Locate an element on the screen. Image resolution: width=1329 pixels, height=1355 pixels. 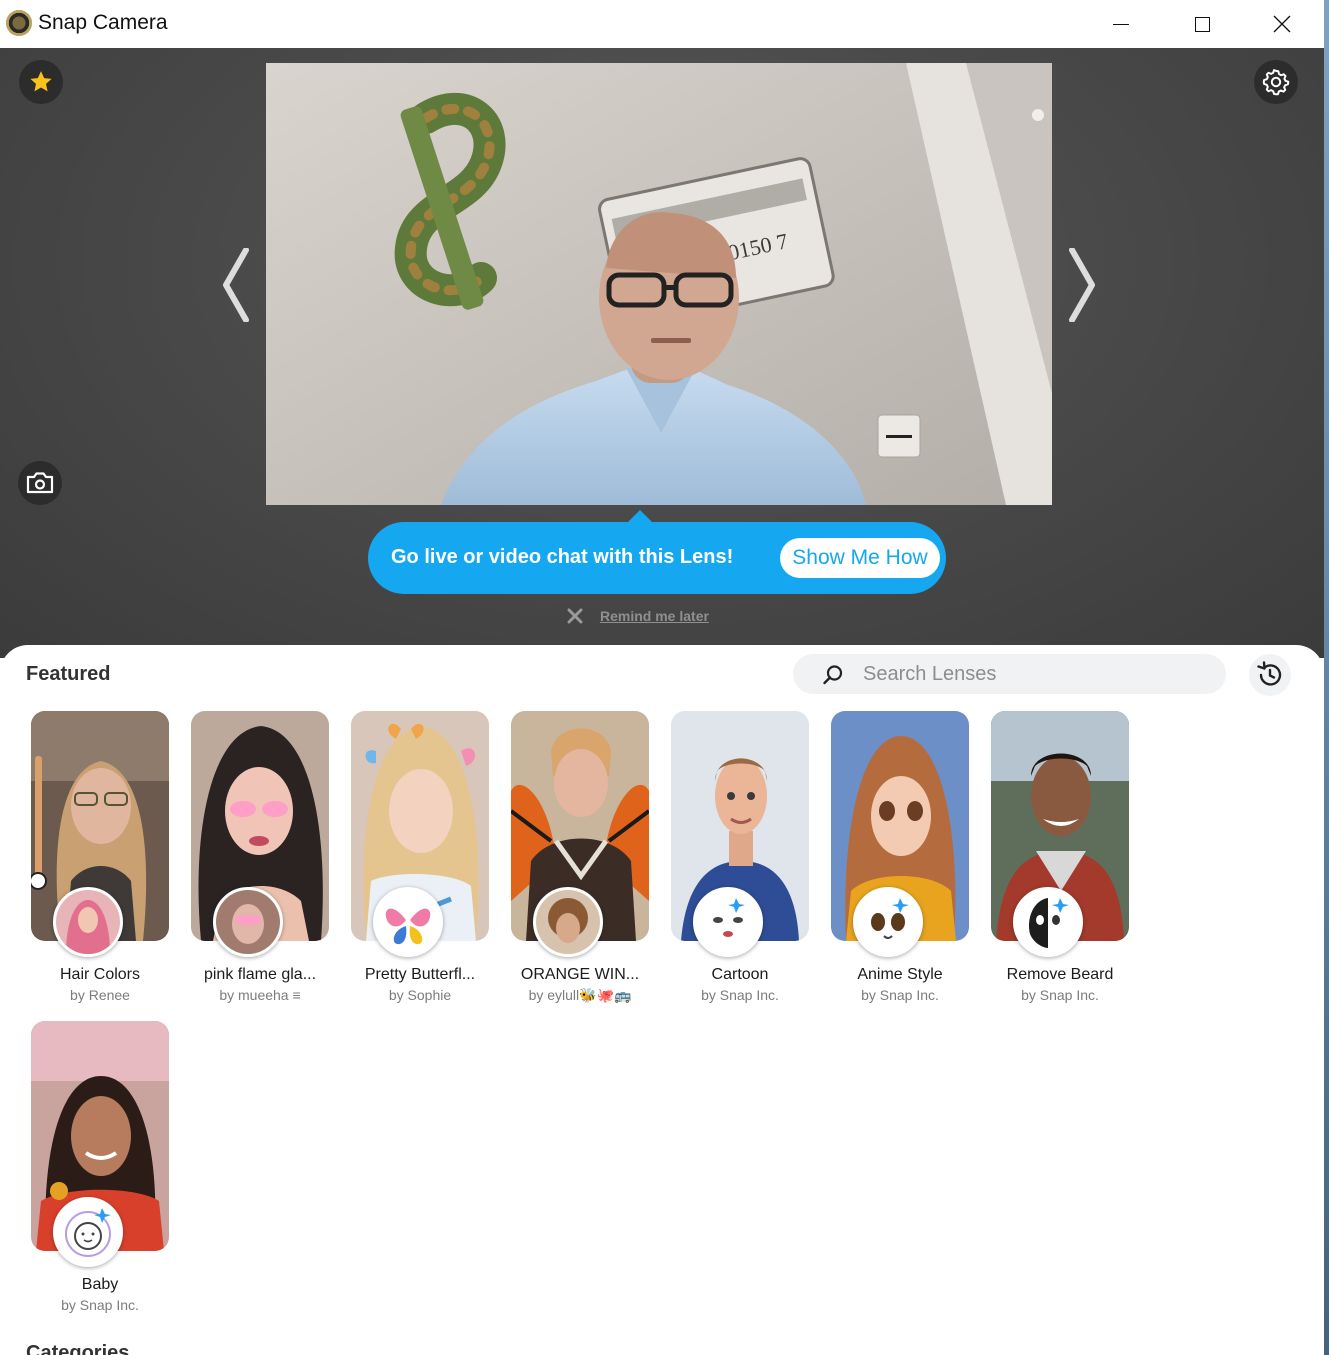
maximize-icon is located at coordinates (1202, 24).